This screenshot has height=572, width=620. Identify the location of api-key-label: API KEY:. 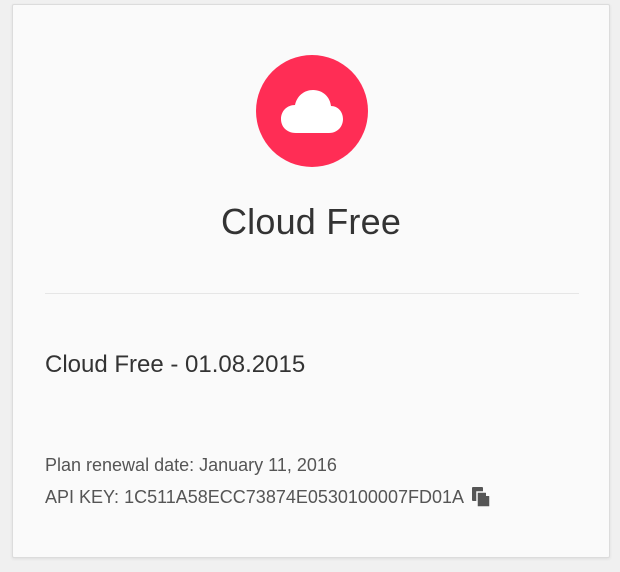
(82, 496).